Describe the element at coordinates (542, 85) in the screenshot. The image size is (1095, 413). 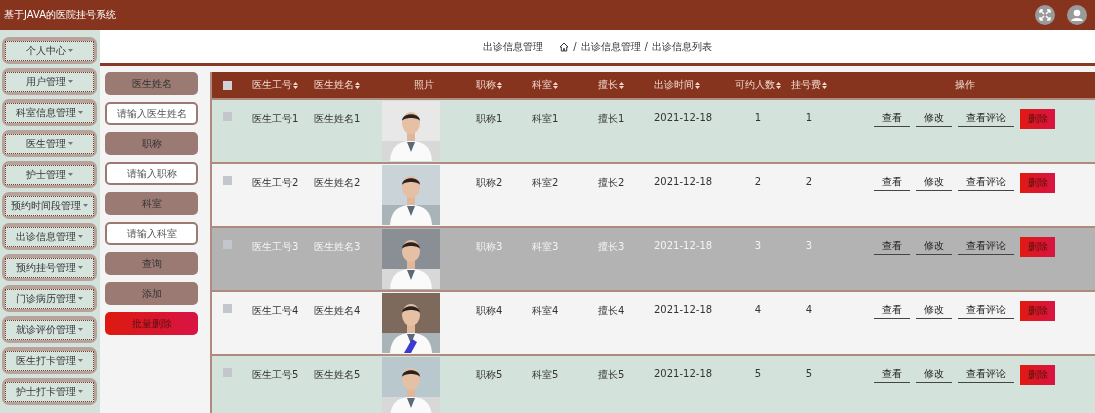
I see `column-header: 科室` at that location.